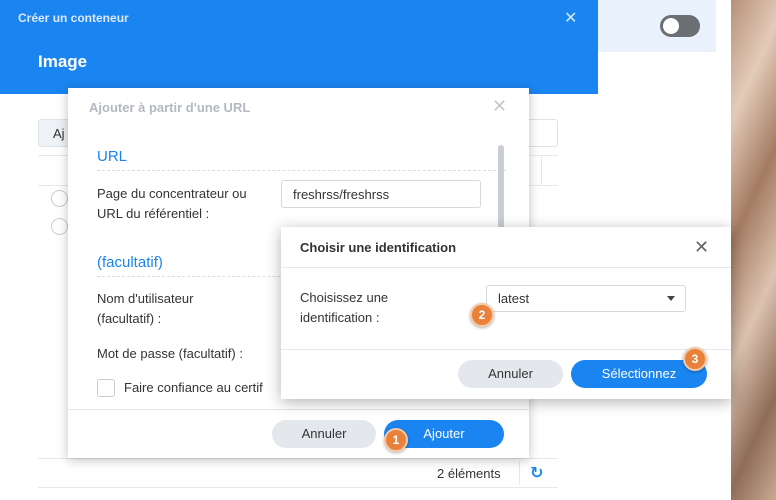 This screenshot has height=500, width=776. What do you see at coordinates (344, 308) in the screenshot?
I see `choose-tag-label: Choisissez une identification :` at bounding box center [344, 308].